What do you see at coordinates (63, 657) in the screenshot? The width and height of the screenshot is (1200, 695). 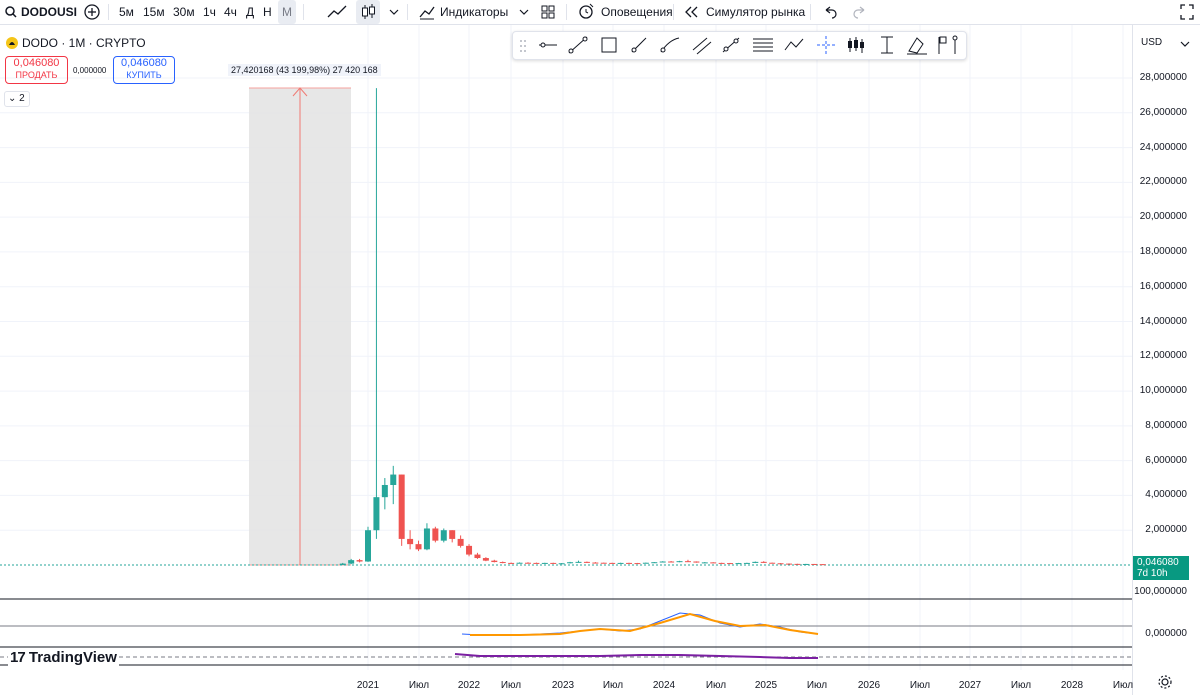 I see `tradingview-logo: 17 TradingView` at bounding box center [63, 657].